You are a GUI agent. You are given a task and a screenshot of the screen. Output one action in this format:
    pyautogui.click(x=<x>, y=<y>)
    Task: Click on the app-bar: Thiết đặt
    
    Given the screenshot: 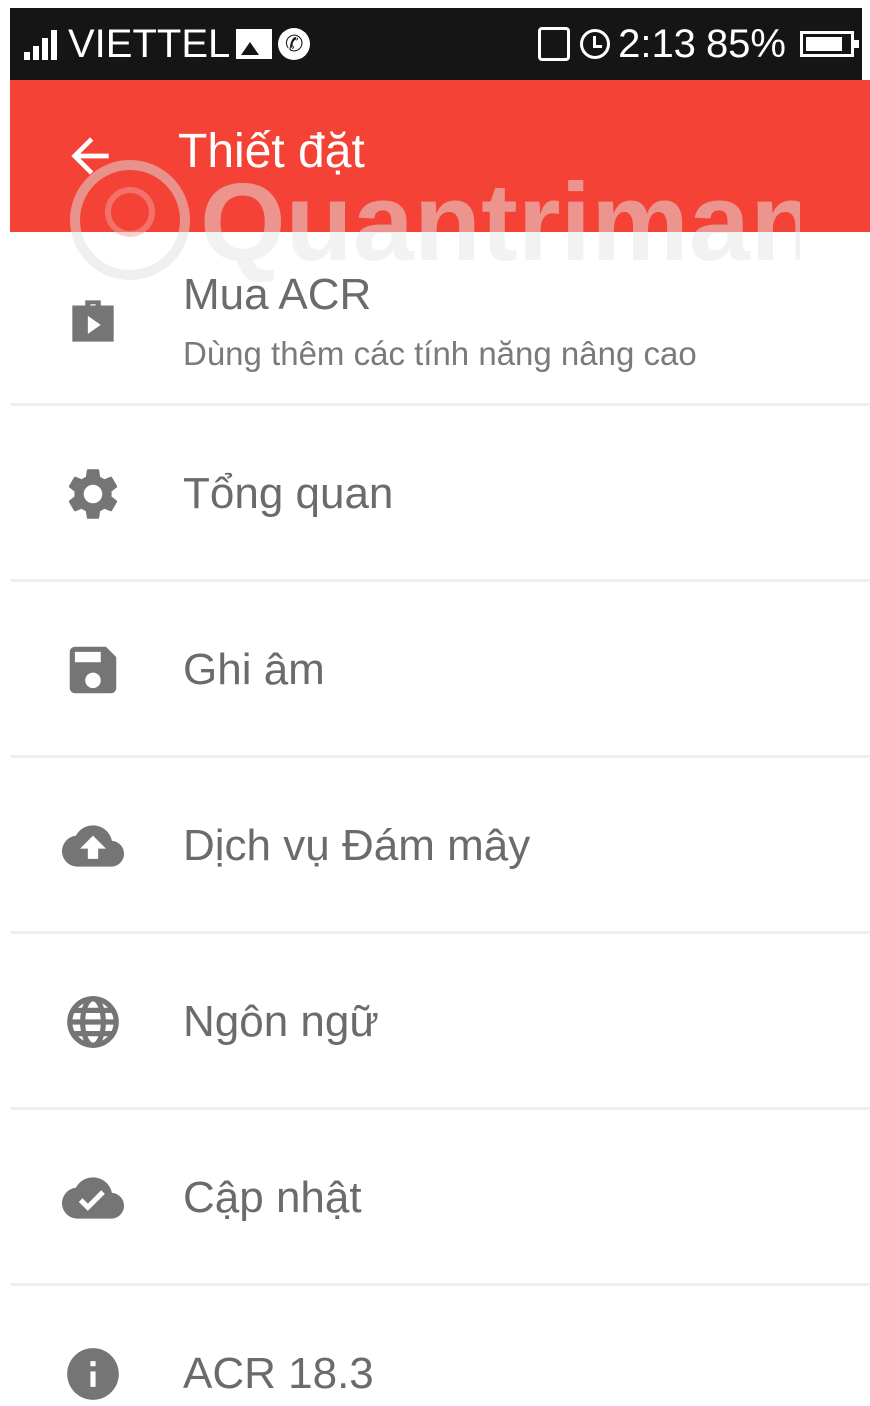 What is the action you would take?
    pyautogui.click(x=440, y=156)
    